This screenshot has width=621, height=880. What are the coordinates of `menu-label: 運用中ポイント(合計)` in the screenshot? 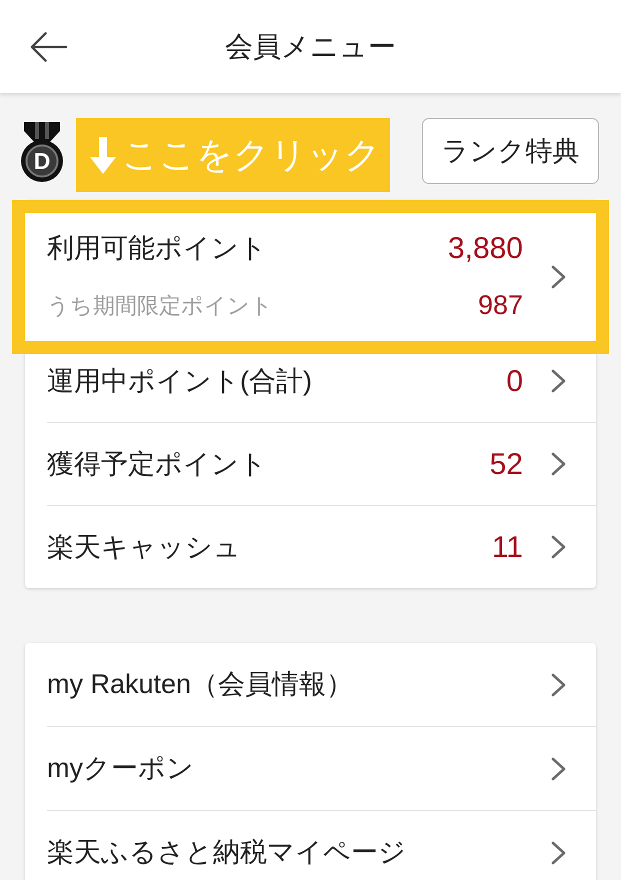 It's located at (179, 381).